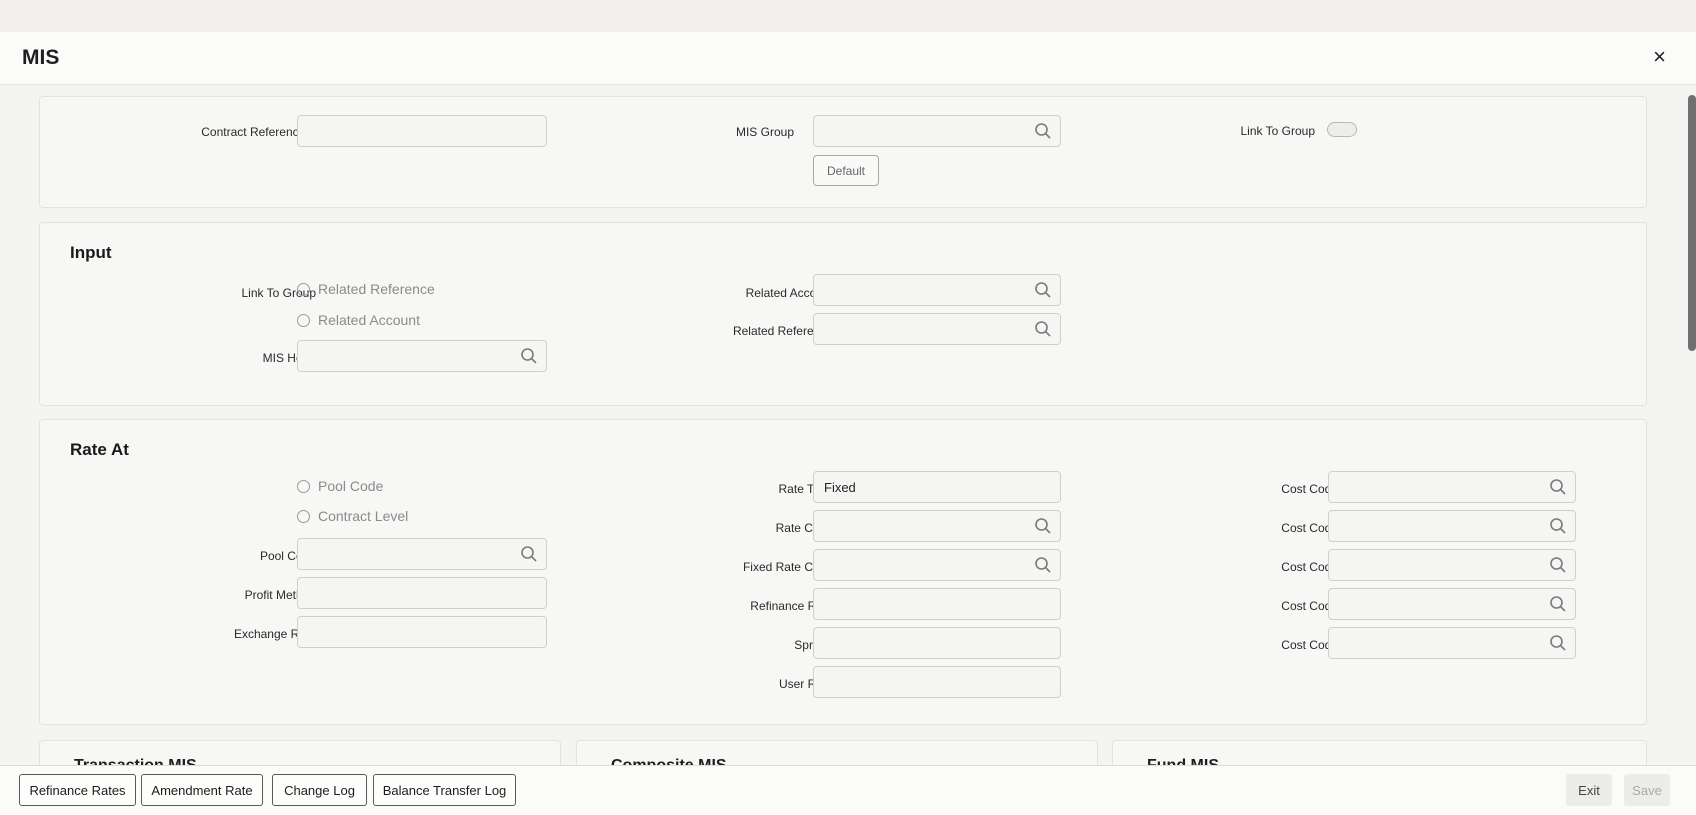 The image size is (1696, 815). What do you see at coordinates (444, 790) in the screenshot?
I see `balance-transfer-log-button: Balance Transfer Log` at bounding box center [444, 790].